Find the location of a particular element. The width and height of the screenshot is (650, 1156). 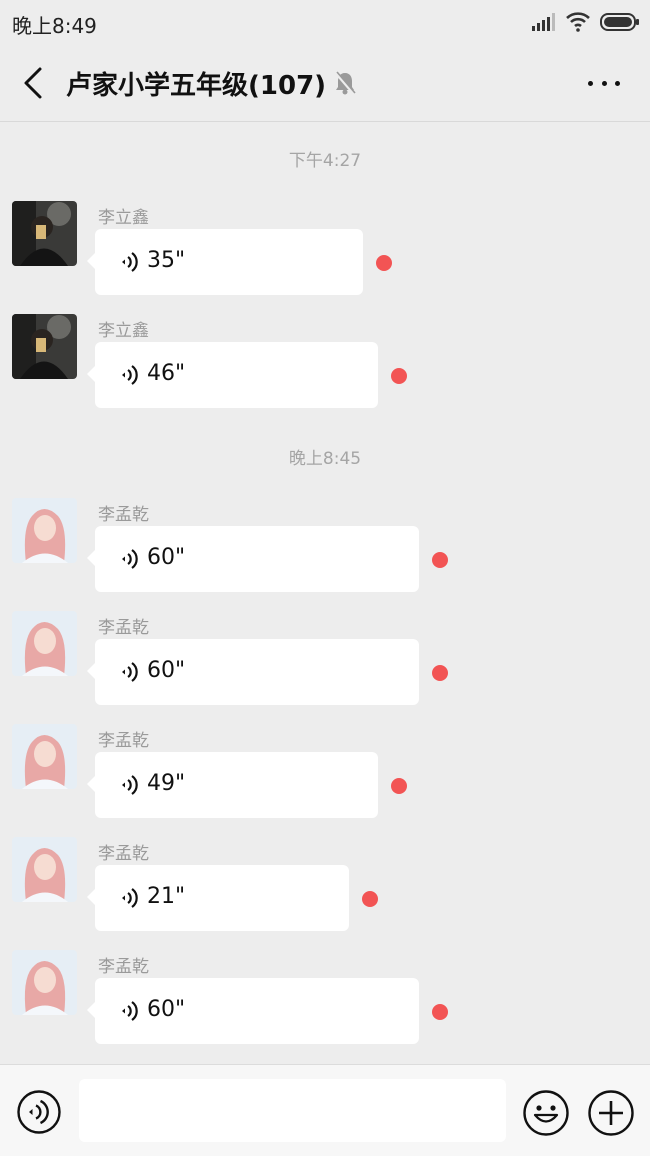

voice-duration: 35" is located at coordinates (166, 260).